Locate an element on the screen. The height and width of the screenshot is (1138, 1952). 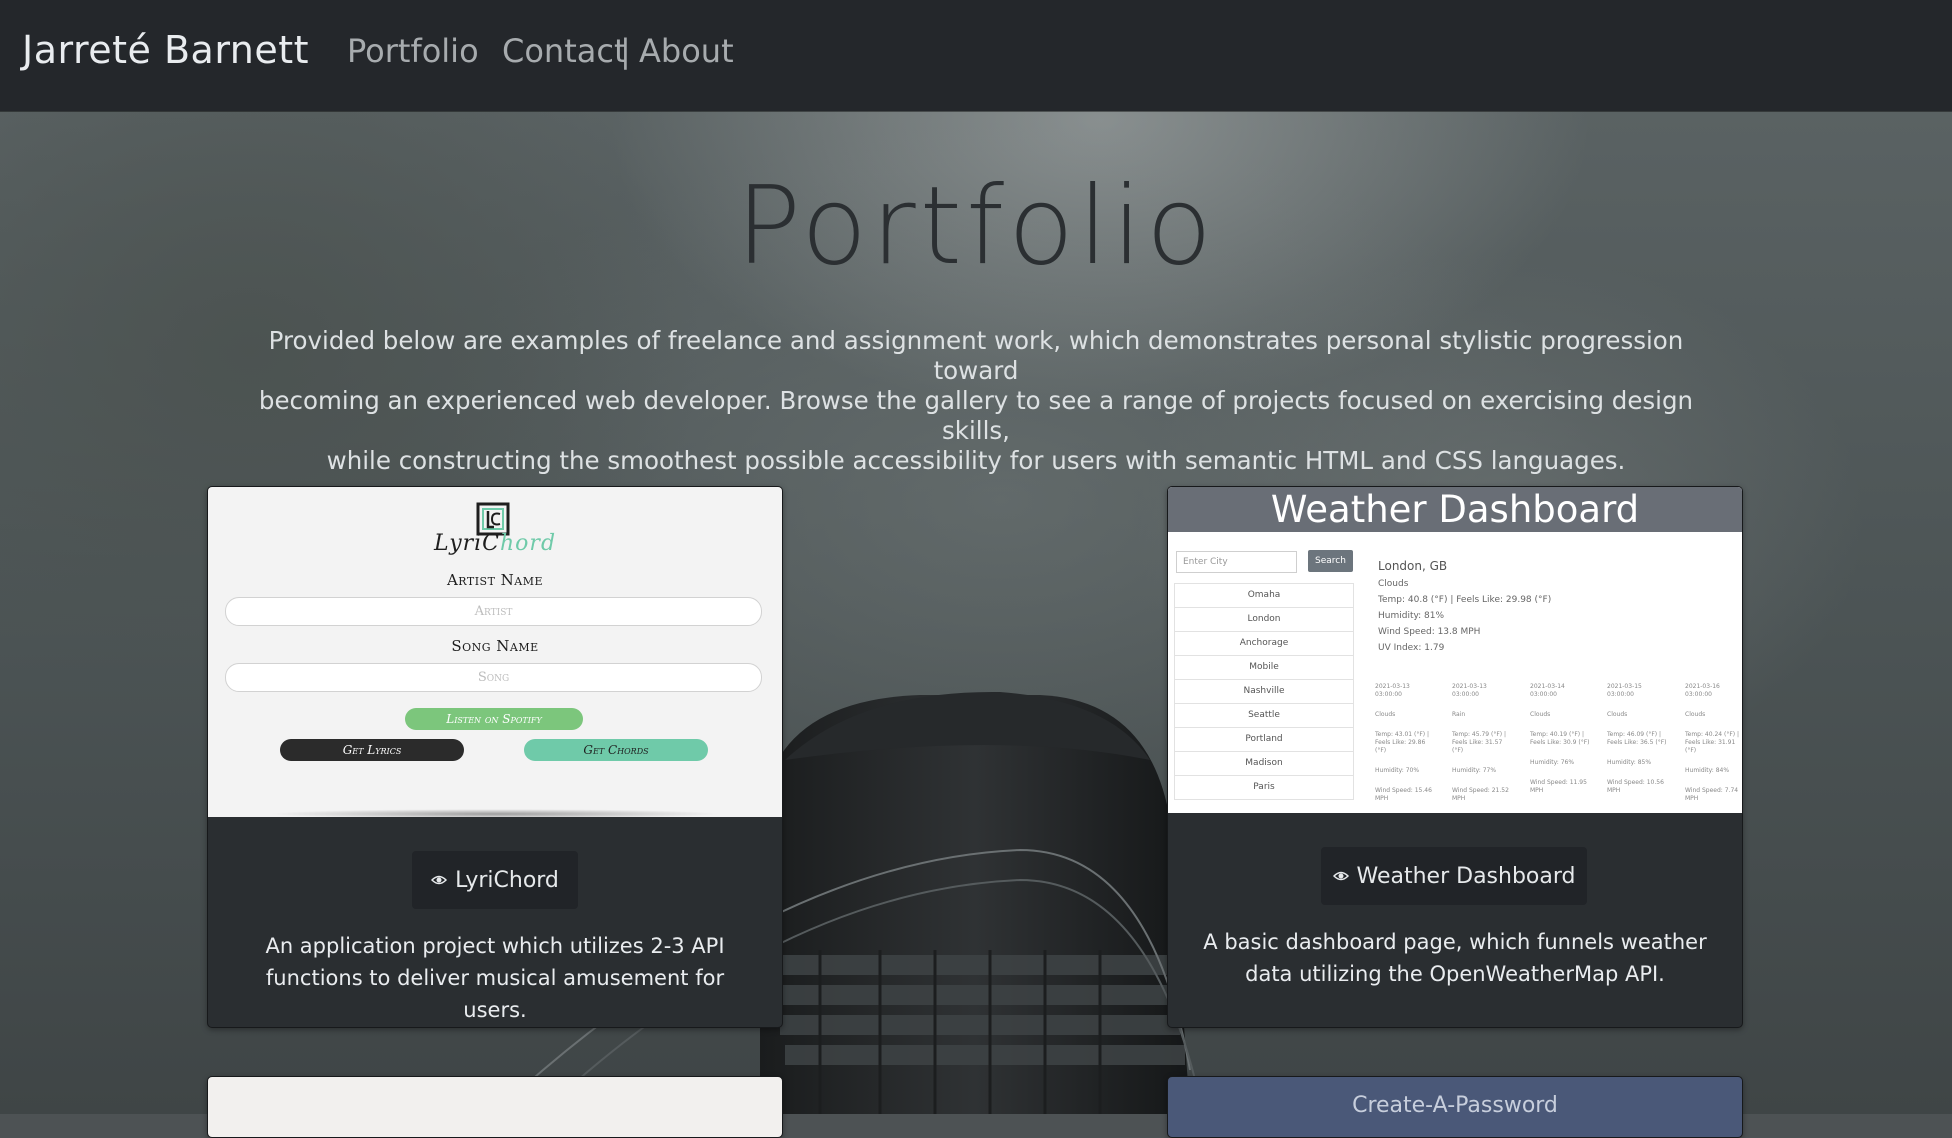
artist-label: Artist Name is located at coordinates (495, 580).